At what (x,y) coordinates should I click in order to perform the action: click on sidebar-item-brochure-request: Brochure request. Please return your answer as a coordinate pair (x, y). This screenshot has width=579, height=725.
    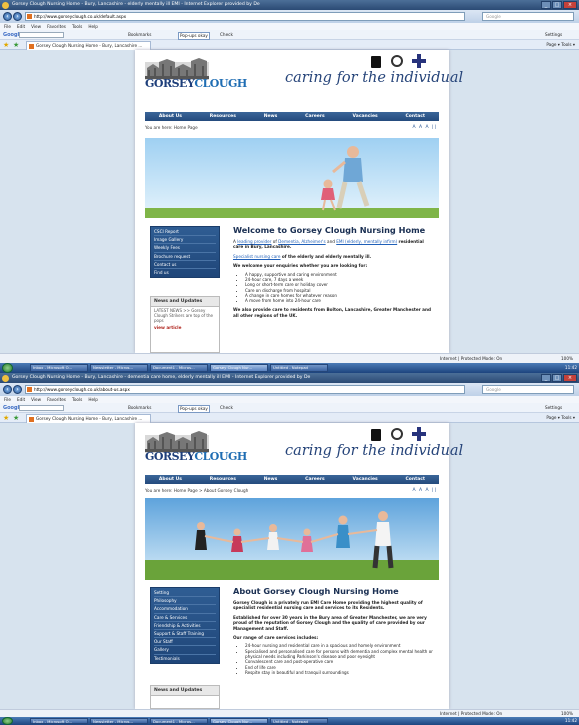
    Looking at the image, I should click on (185, 257).